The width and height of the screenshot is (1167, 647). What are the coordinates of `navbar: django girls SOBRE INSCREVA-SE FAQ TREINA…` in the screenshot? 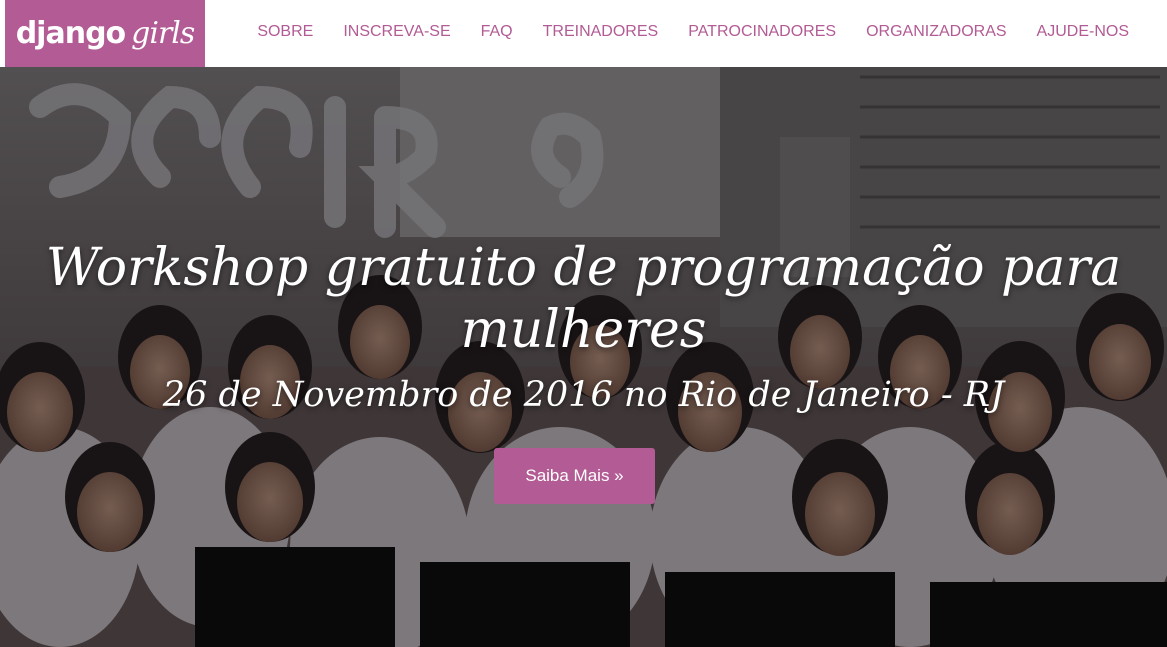 It's located at (583, 33).